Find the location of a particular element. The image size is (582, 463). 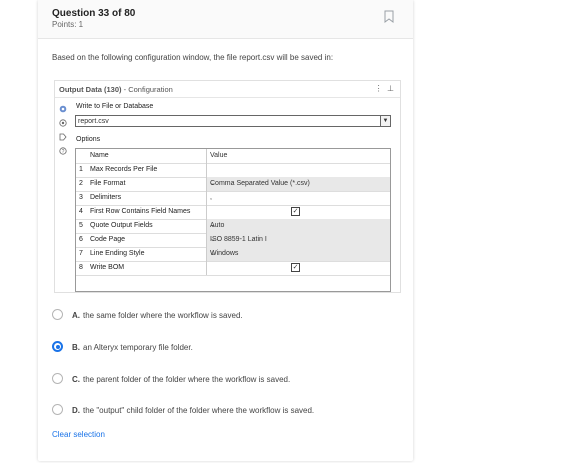

code-page-dropdown: ISO 8859-1 Latin I ⌄ is located at coordinates (298, 240).